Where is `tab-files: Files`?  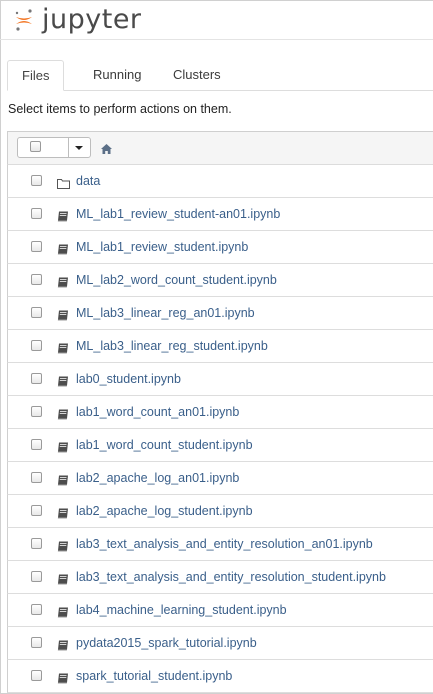 tab-files: Files is located at coordinates (36, 75).